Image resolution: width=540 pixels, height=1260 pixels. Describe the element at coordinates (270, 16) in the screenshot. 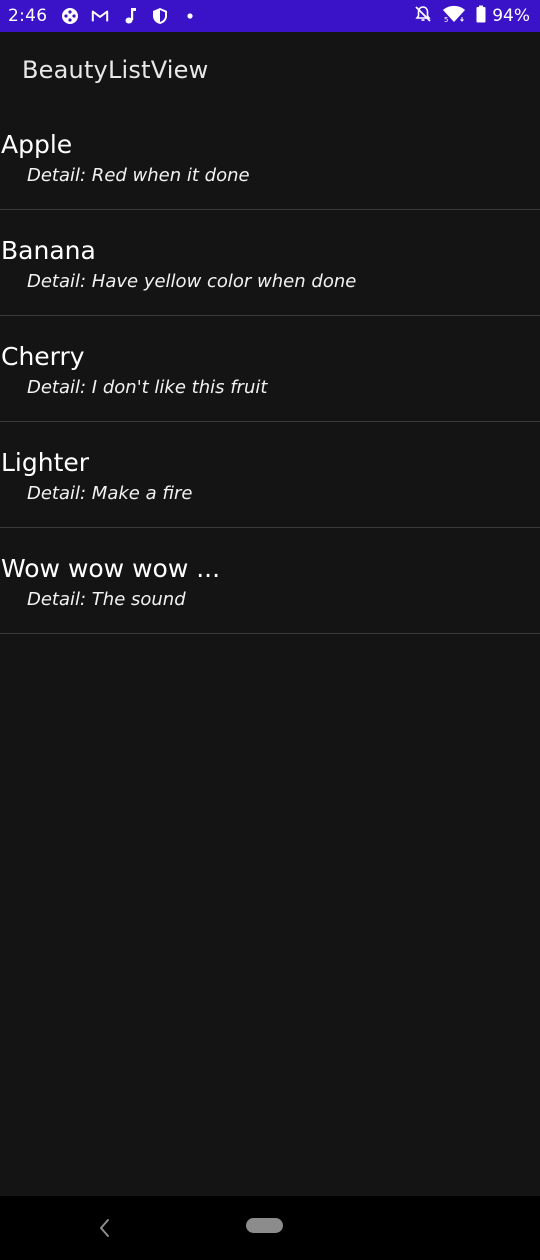

I see `status-bar: 2:46 5 94%` at that location.